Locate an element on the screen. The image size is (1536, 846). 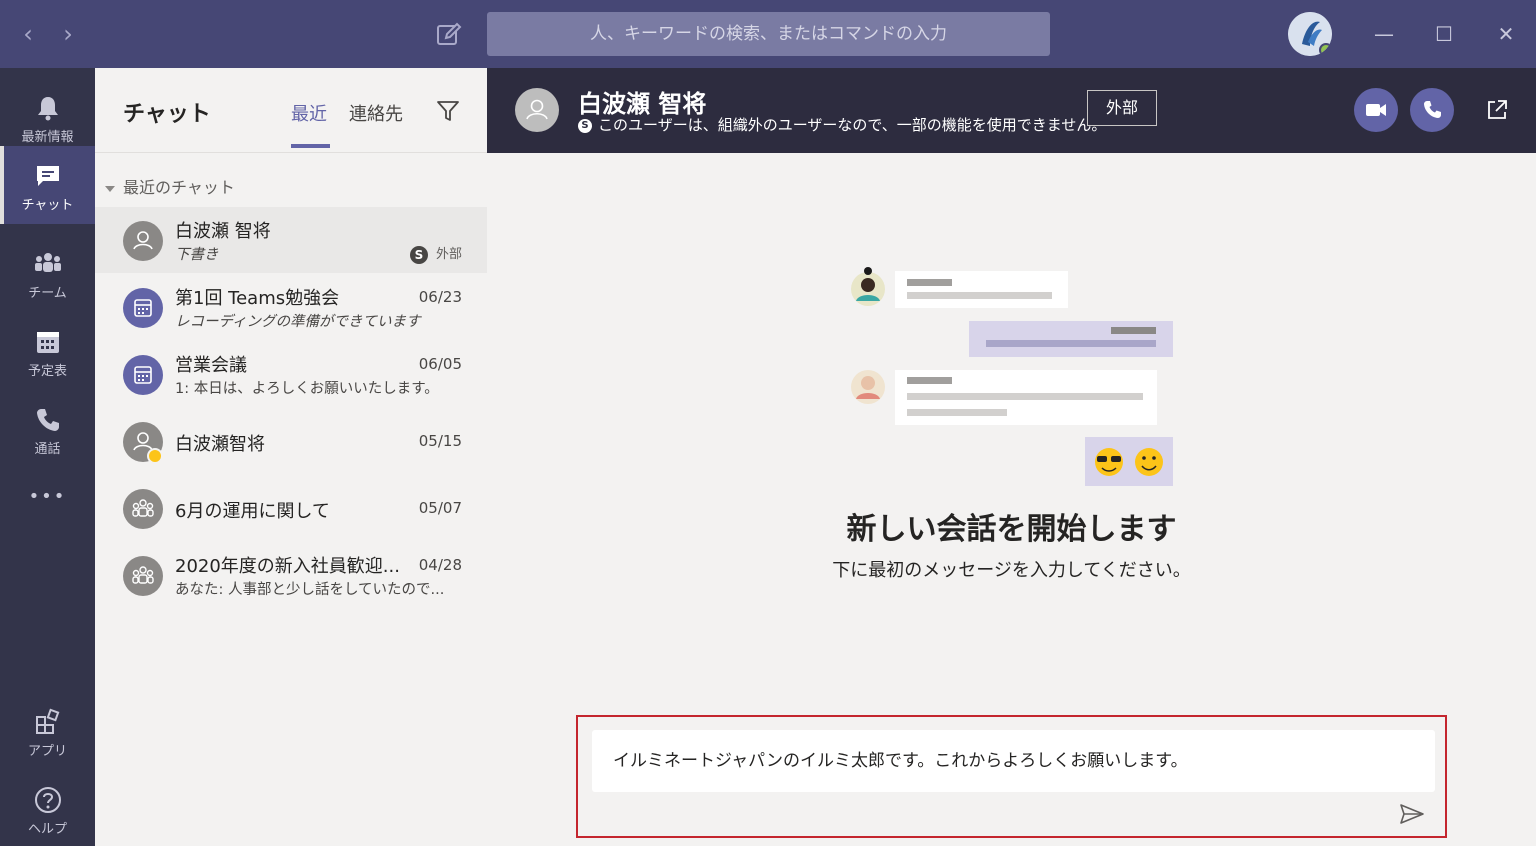
audio-call-button is located at coordinates (1432, 110).